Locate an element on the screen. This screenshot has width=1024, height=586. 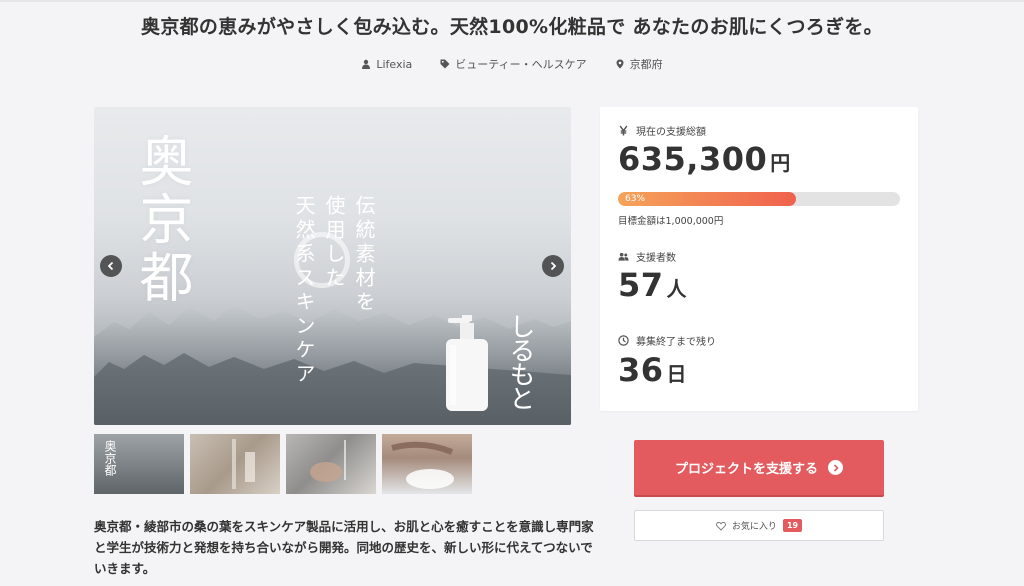
support-project-button: プロジェクトを支援する is located at coordinates (759, 467).